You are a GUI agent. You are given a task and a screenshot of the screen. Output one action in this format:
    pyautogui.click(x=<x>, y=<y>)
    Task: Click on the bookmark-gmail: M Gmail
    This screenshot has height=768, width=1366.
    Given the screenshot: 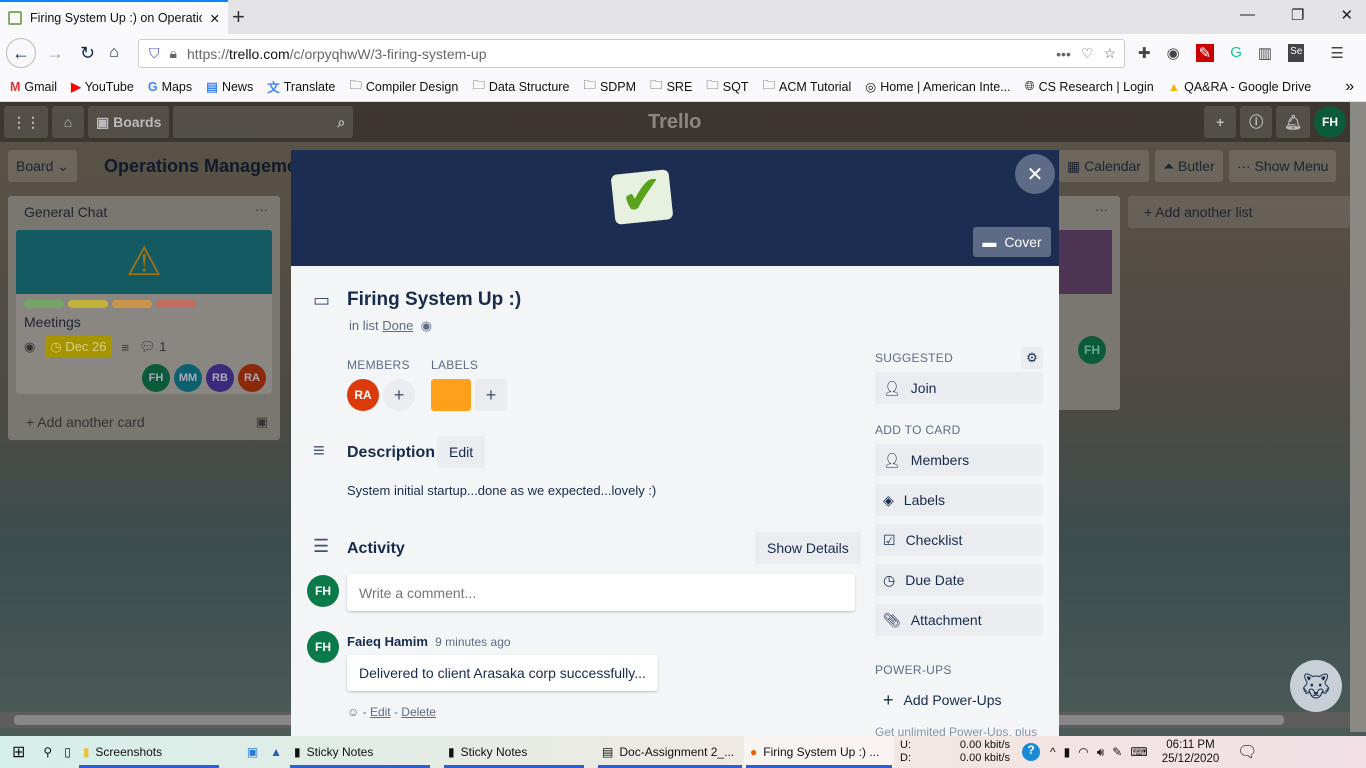 What is the action you would take?
    pyautogui.click(x=33, y=87)
    